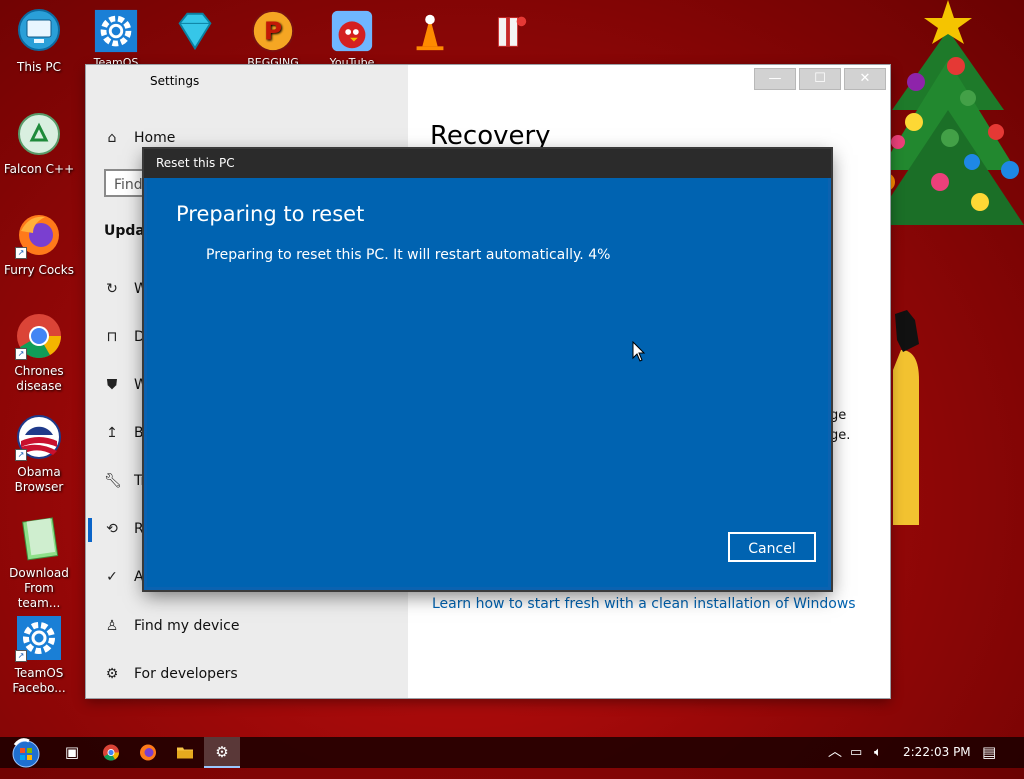 Image resolution: width=1024 pixels, height=779 pixels. I want to click on taskbar: ▣ ⚙ ︿ ▭ 🔈︎ 2:22:03 PM ▤, so click(512, 752).